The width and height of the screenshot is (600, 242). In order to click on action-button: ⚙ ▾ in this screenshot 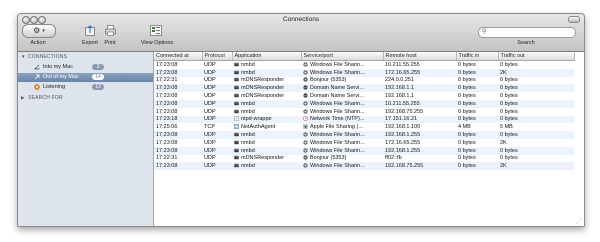, I will do `click(39, 31)`.